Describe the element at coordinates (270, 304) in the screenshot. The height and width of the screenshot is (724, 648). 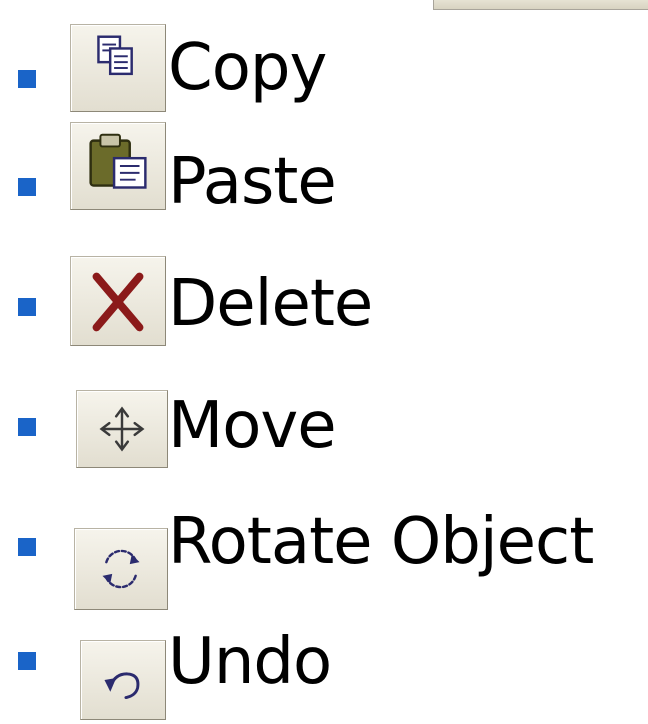
I see `item-label: Delete` at that location.